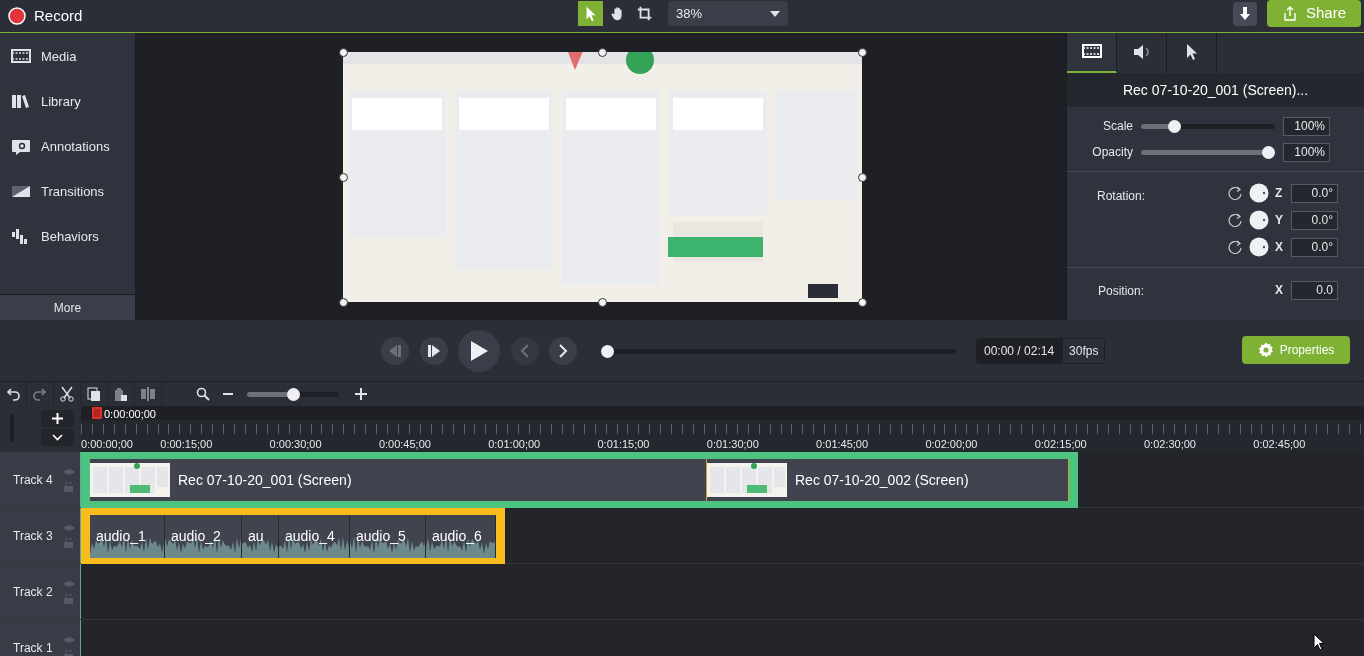 This screenshot has height=656, width=1364. Describe the element at coordinates (461, 536) in the screenshot. I see `audio-clip: audio_6` at that location.